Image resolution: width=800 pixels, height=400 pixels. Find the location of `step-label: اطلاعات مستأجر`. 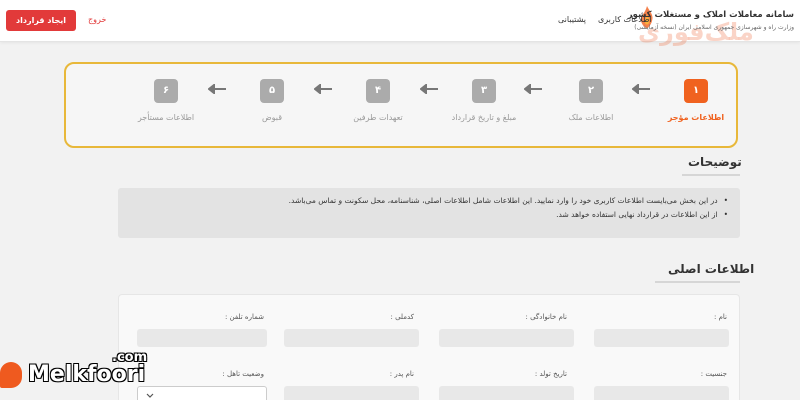

step-label: اطلاعات مستأجر is located at coordinates (166, 117).